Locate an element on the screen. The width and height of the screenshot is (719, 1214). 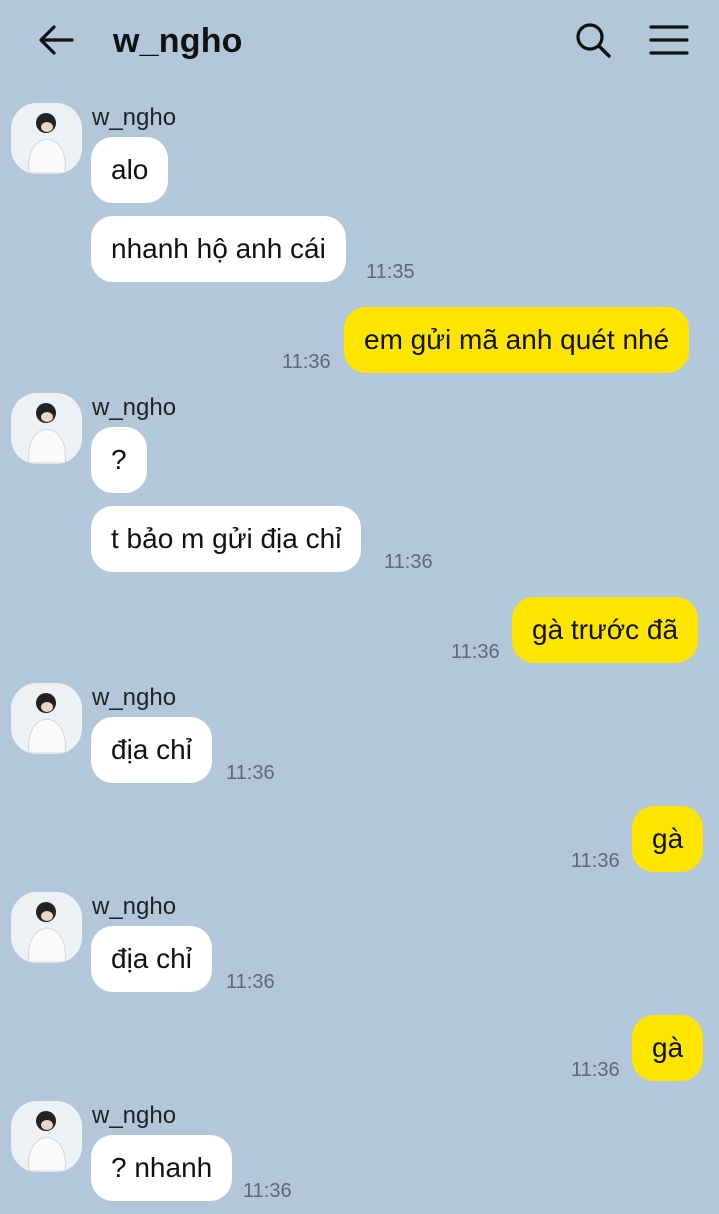
search-button is located at coordinates (593, 40).